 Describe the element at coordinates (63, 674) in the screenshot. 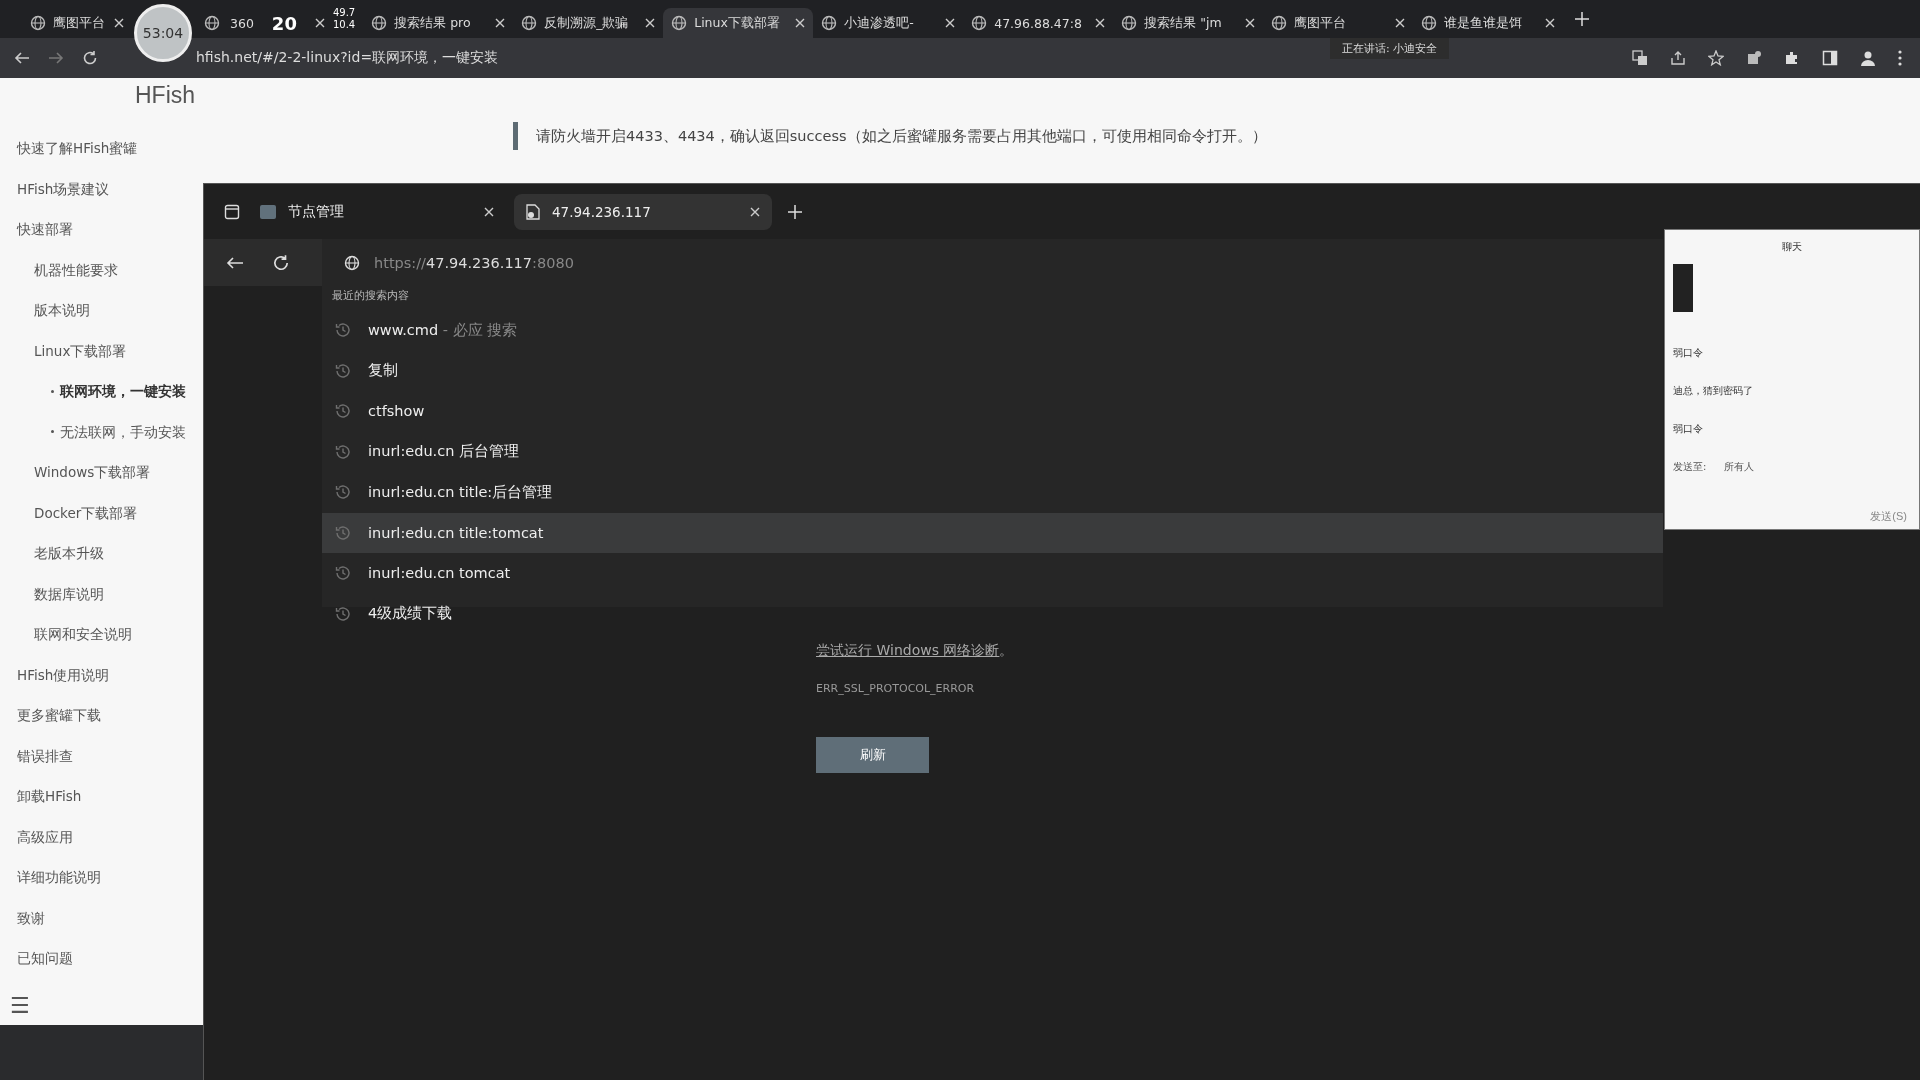

I see `sidebar-item: HFish使用说明` at that location.